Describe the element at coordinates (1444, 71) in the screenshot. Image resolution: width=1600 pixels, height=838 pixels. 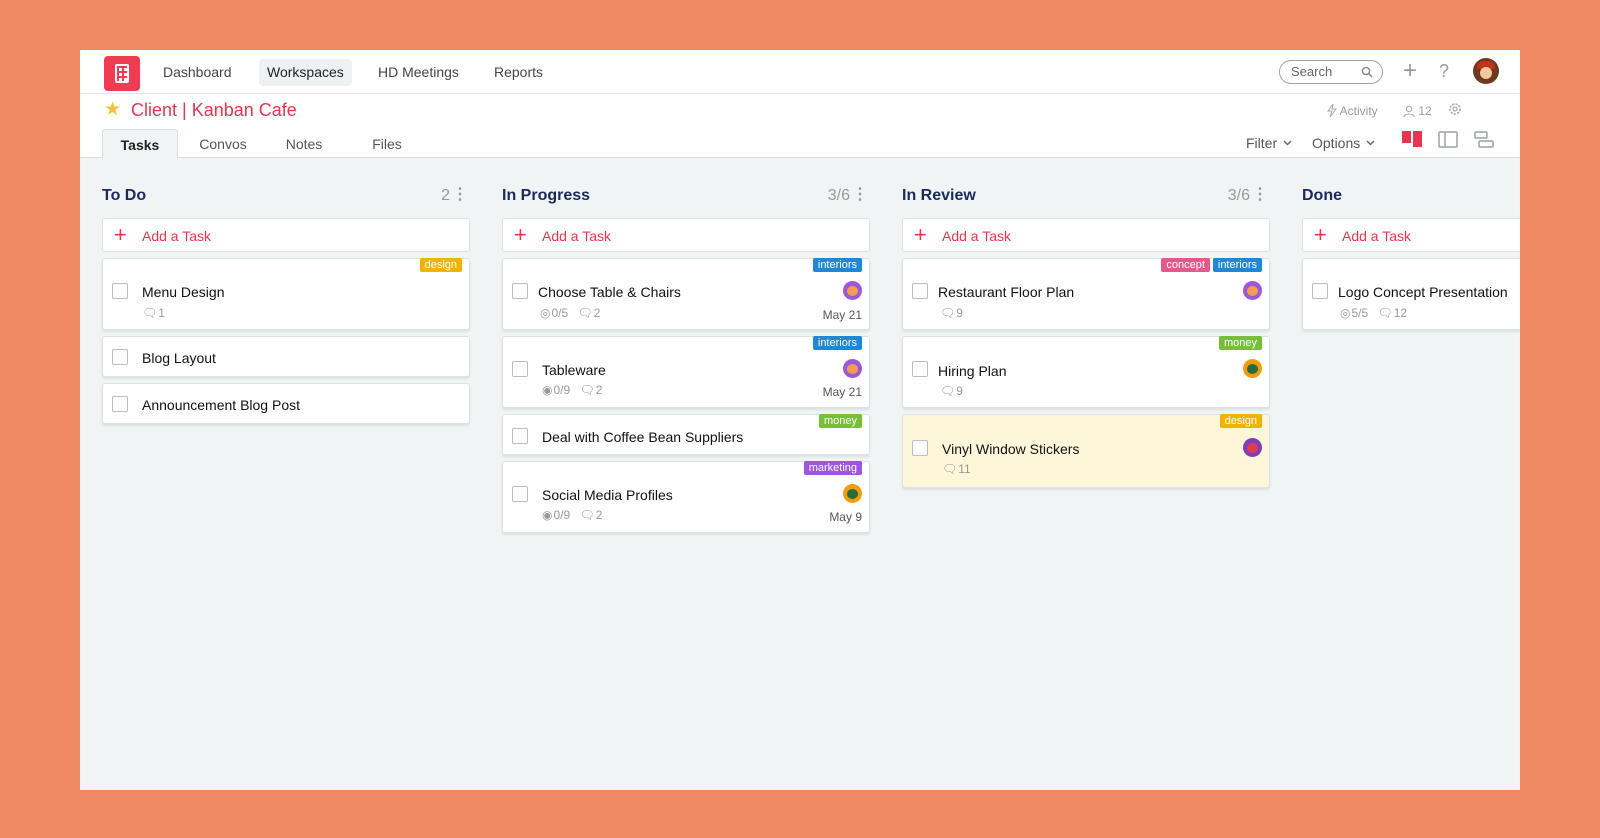
I see `help-icon: ?` at that location.